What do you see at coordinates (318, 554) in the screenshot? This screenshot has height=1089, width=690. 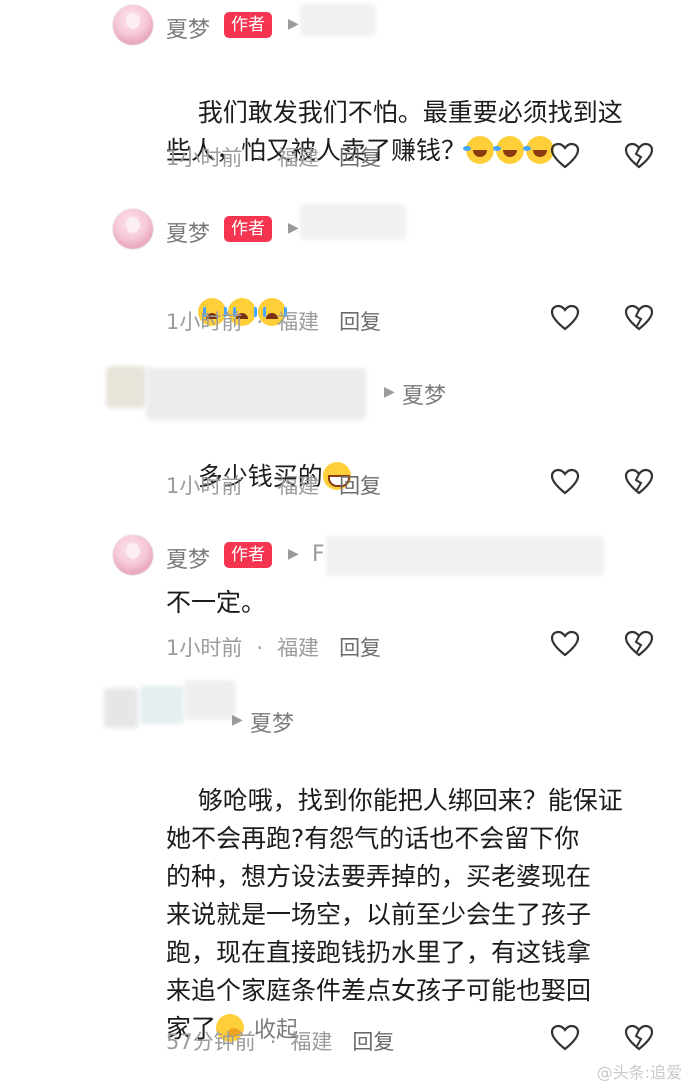 I see `reply-to-username-partial: F` at bounding box center [318, 554].